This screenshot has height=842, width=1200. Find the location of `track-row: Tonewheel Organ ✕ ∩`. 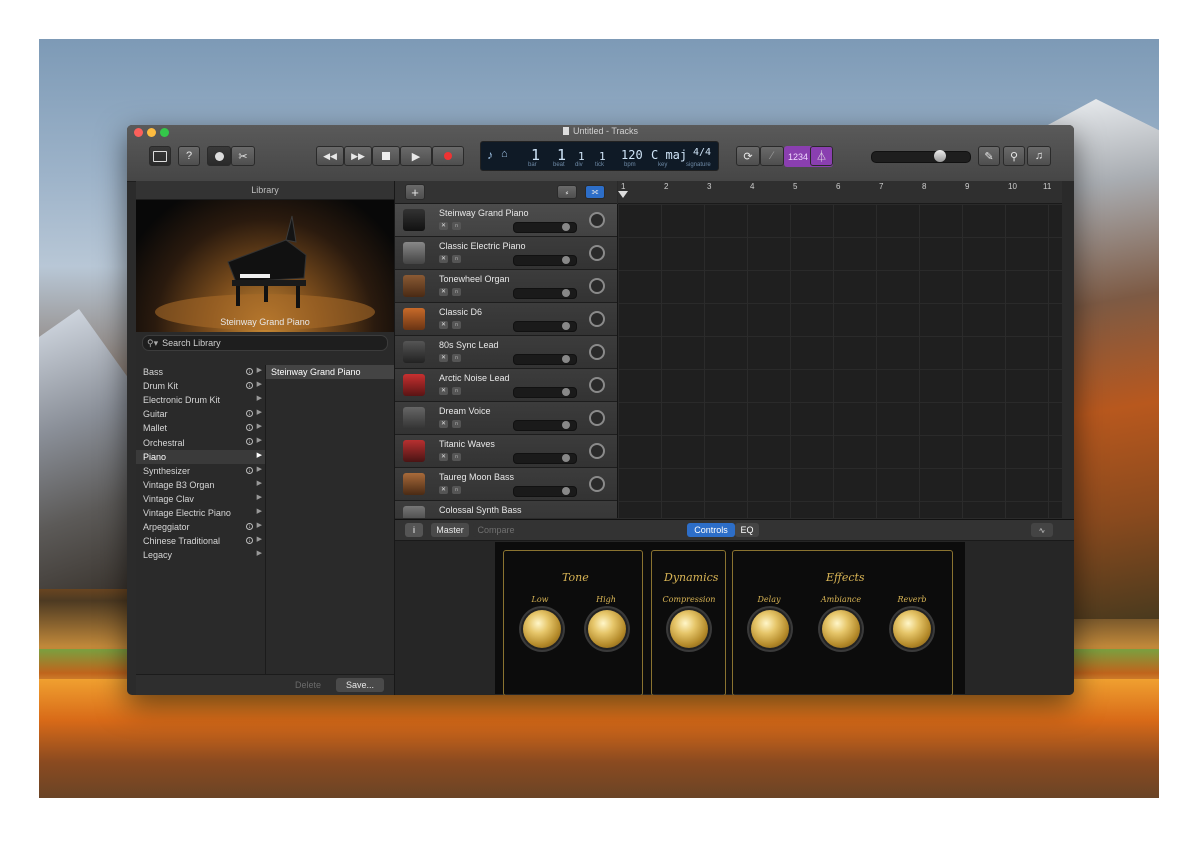

track-row: Tonewheel Organ ✕ ∩ is located at coordinates (506, 286).